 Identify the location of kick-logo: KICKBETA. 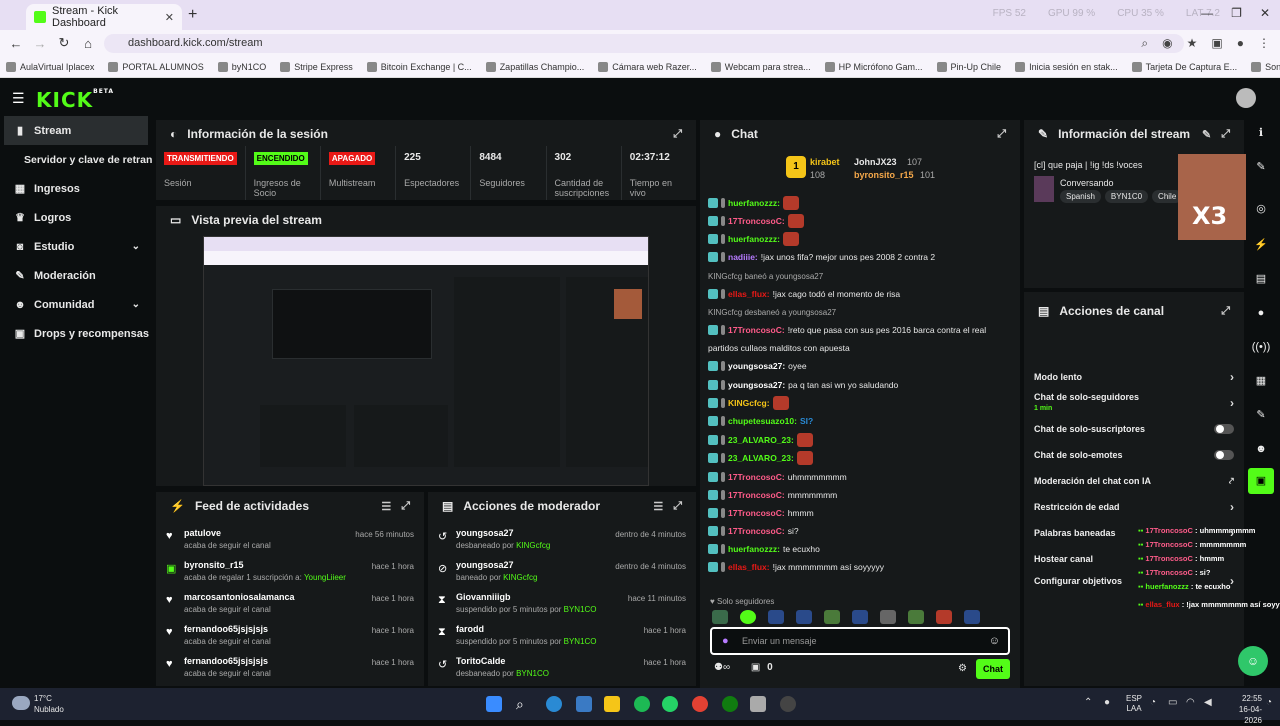
(75, 100).